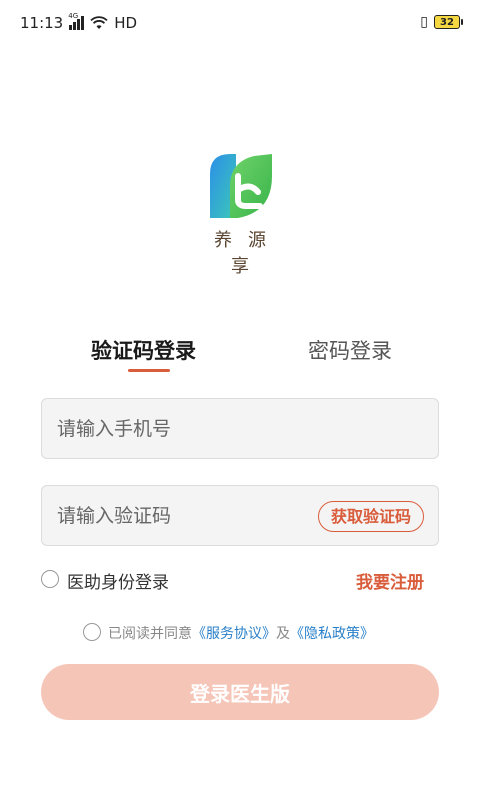  Describe the element at coordinates (182, 515) in the screenshot. I see `code-input` at that location.